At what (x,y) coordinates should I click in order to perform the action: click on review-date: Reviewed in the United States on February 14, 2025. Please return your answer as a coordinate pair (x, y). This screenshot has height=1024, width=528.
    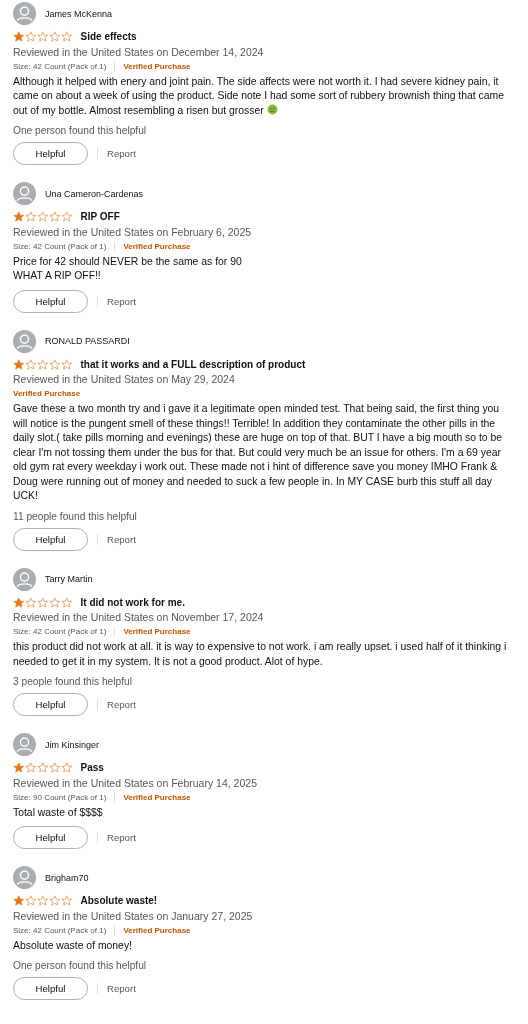
    Looking at the image, I should click on (135, 782).